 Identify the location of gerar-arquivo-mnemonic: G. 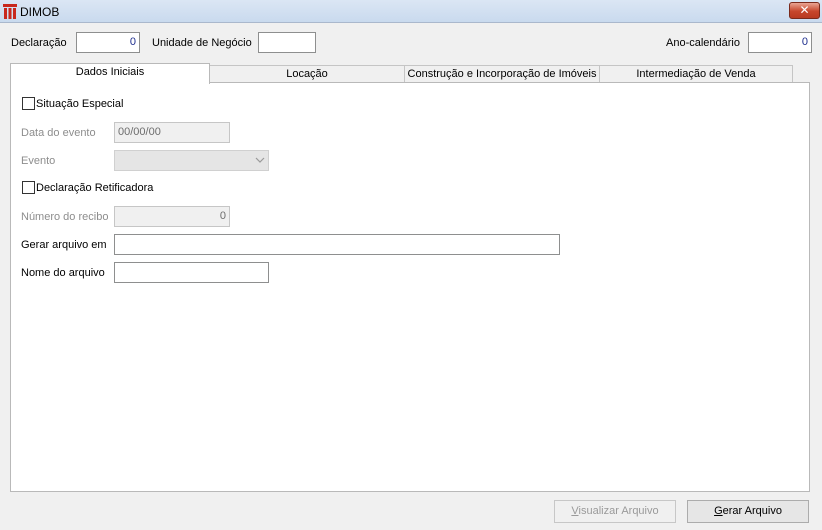
(718, 511).